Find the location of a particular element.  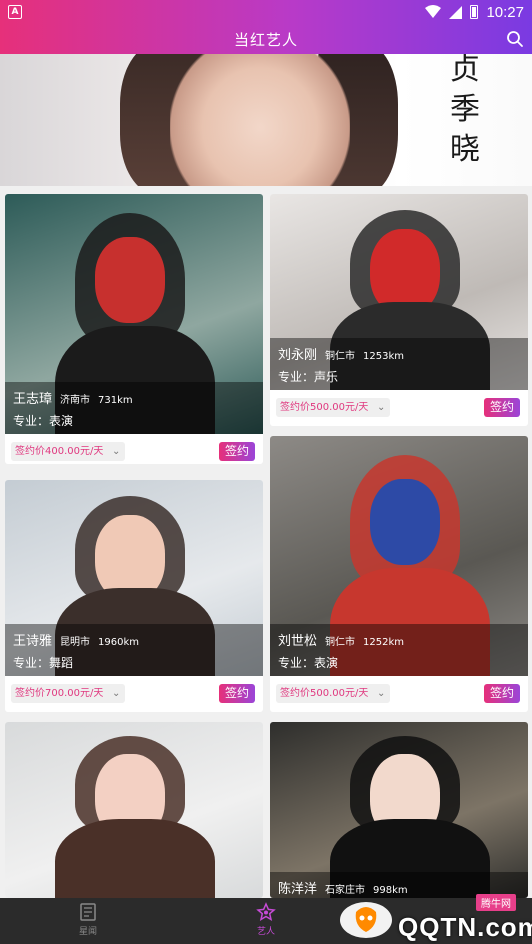

artist-name-row: 王诗雅 昆明市 1960km is located at coordinates (76, 639).